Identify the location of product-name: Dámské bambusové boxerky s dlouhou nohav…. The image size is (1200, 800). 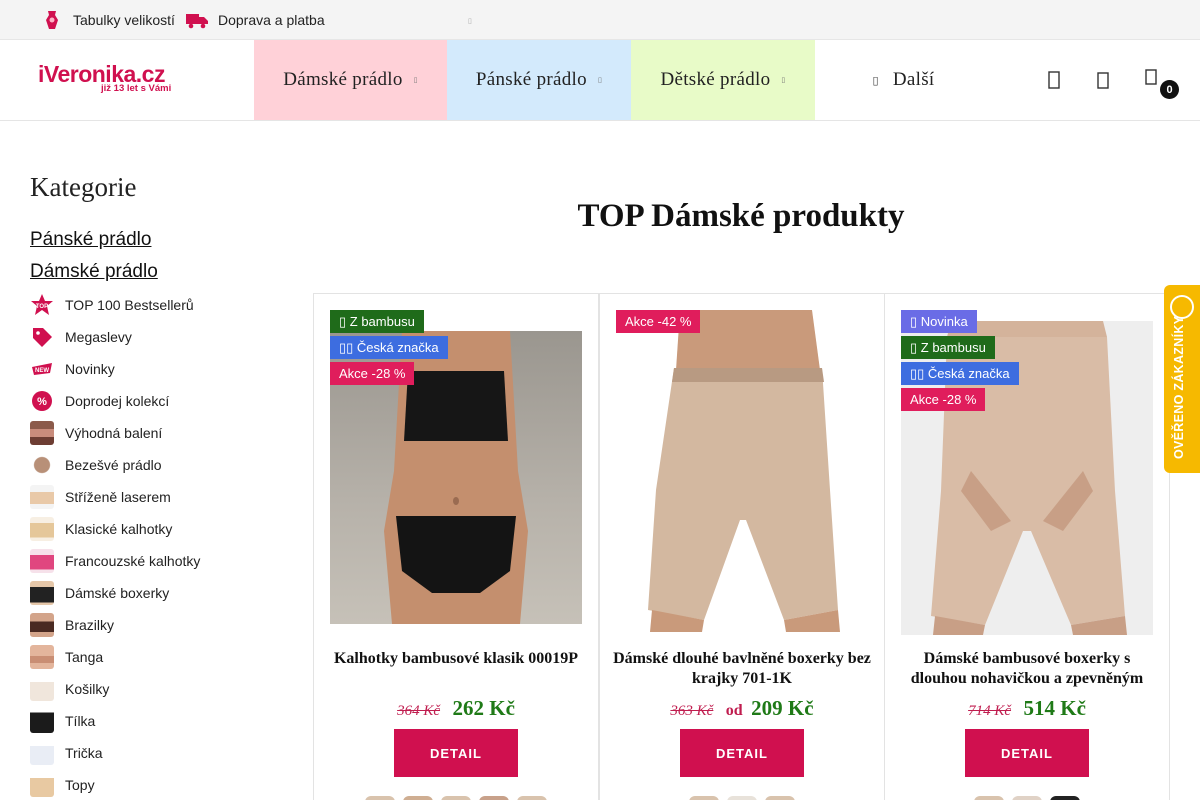
(1027, 669).